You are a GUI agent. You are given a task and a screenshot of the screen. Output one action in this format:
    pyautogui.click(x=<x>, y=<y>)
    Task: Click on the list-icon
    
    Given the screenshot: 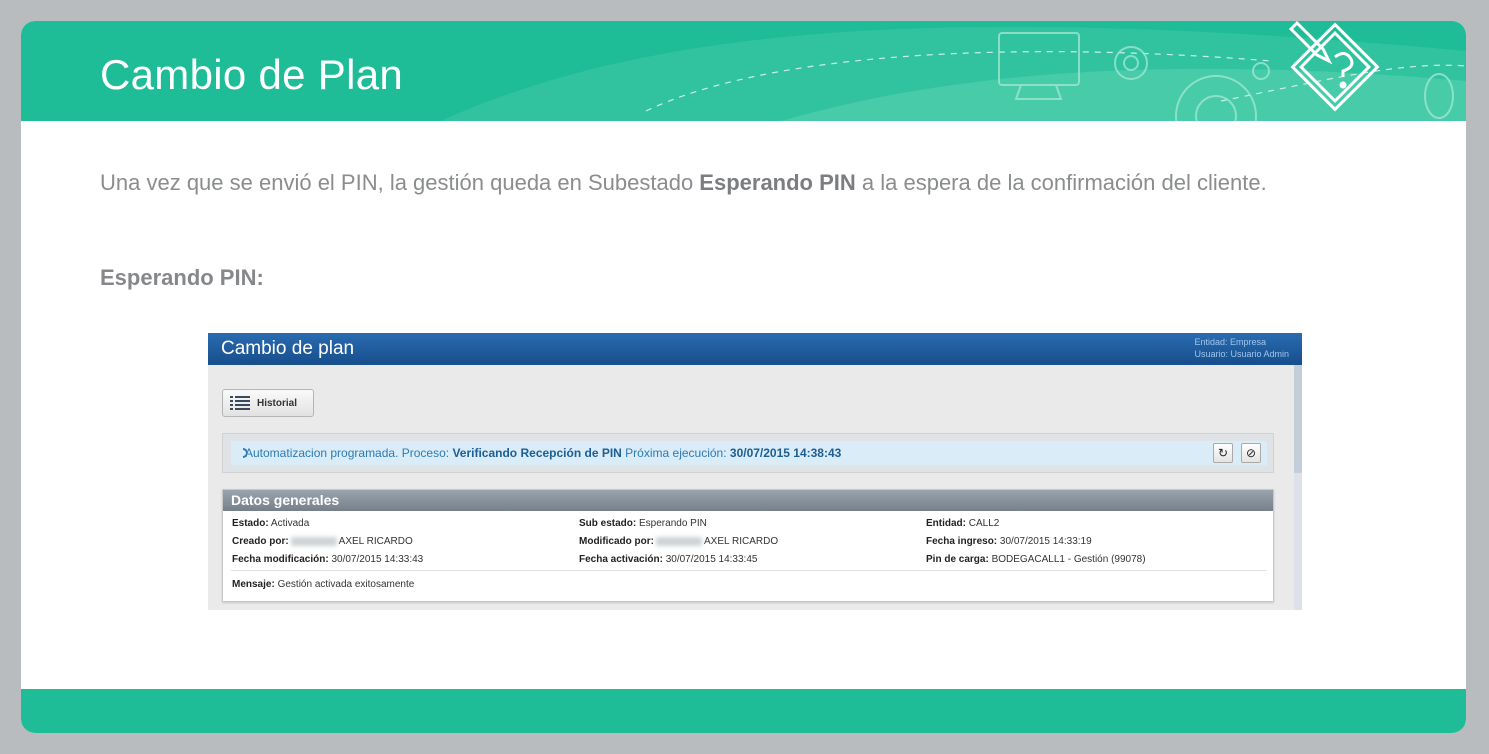 What is the action you would take?
    pyautogui.click(x=240, y=403)
    